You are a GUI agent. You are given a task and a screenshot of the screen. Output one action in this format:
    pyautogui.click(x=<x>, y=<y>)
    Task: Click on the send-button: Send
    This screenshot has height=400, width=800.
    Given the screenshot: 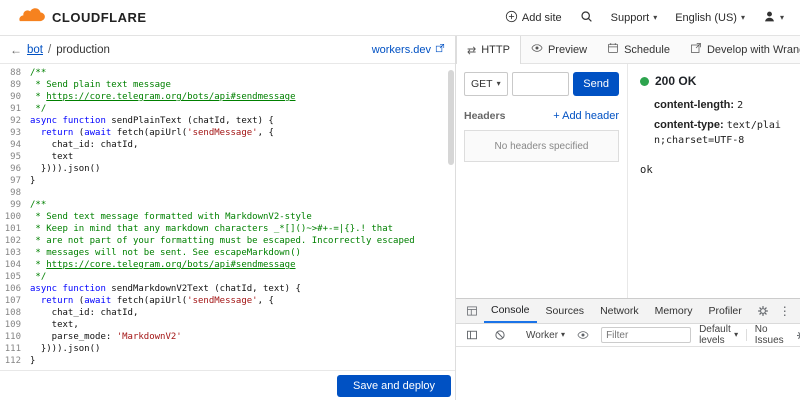 What is the action you would take?
    pyautogui.click(x=596, y=84)
    